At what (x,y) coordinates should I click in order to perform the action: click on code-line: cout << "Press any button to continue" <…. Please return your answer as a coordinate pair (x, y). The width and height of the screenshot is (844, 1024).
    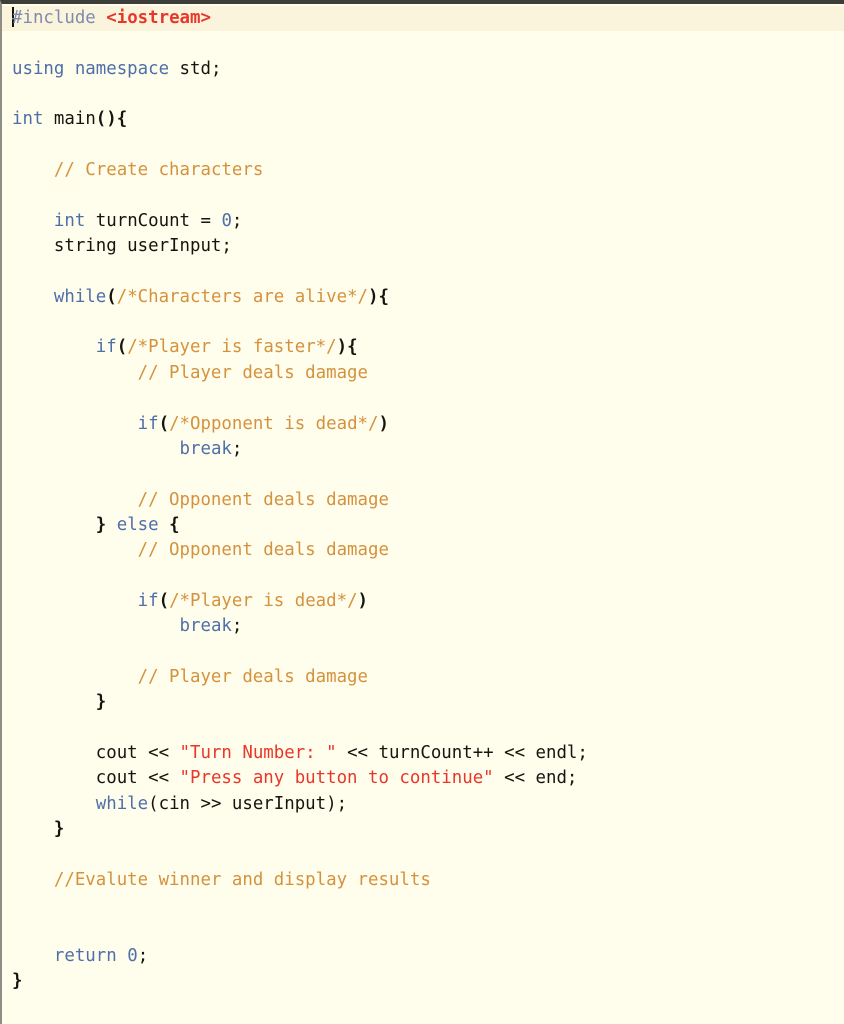
    Looking at the image, I should click on (423, 778).